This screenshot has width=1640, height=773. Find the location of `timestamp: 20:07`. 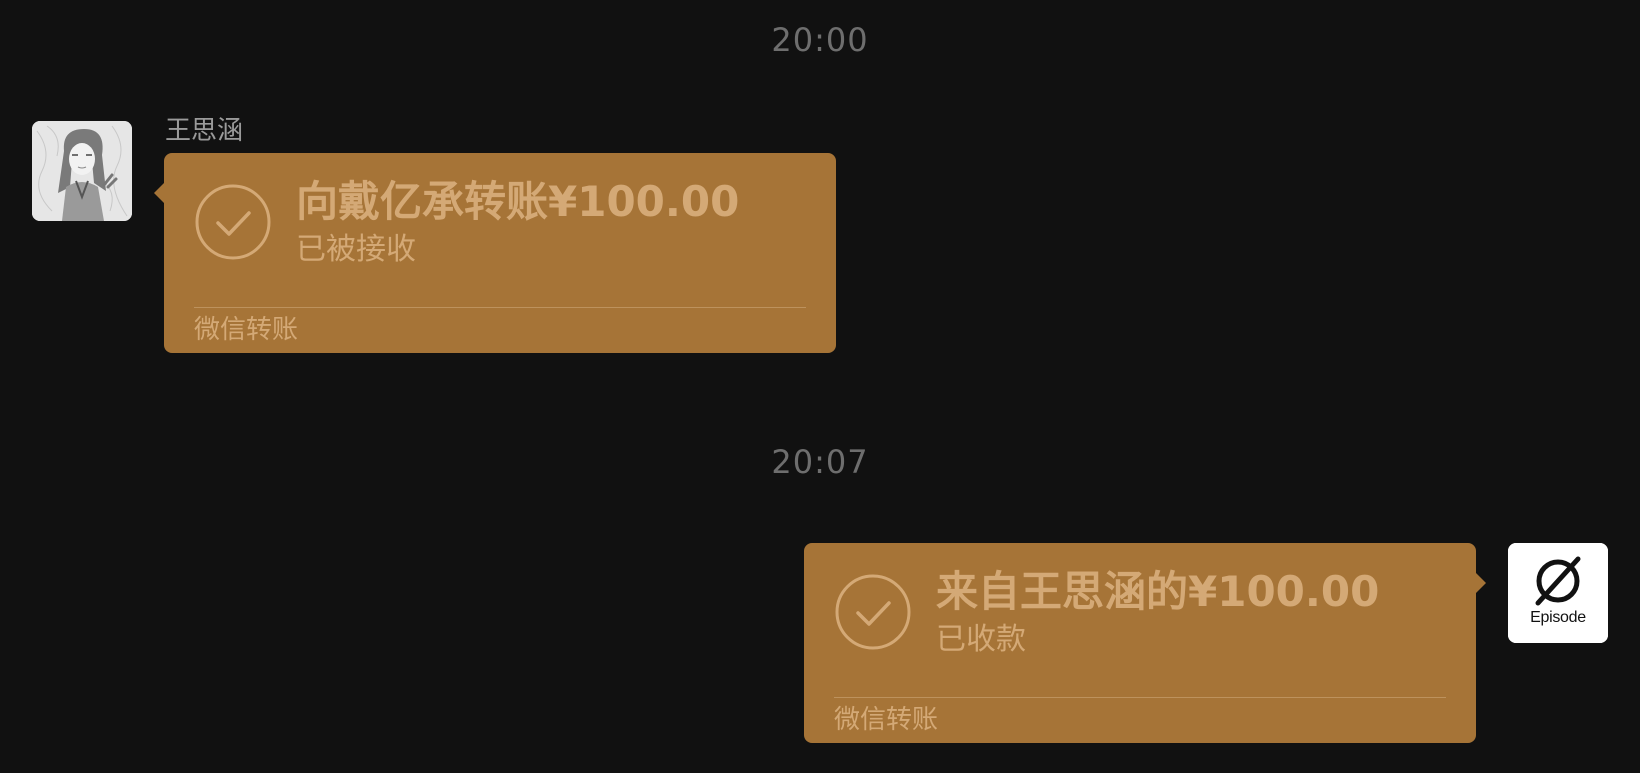

timestamp: 20:07 is located at coordinates (820, 462).